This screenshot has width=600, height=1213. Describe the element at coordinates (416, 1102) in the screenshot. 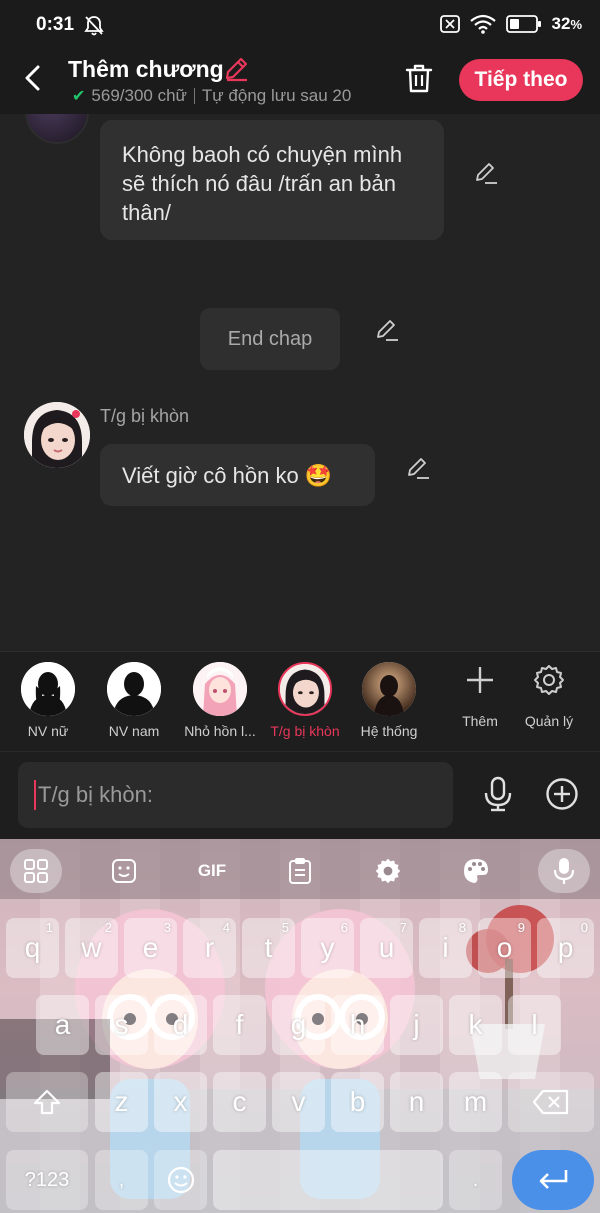

I see `key-n: n` at that location.